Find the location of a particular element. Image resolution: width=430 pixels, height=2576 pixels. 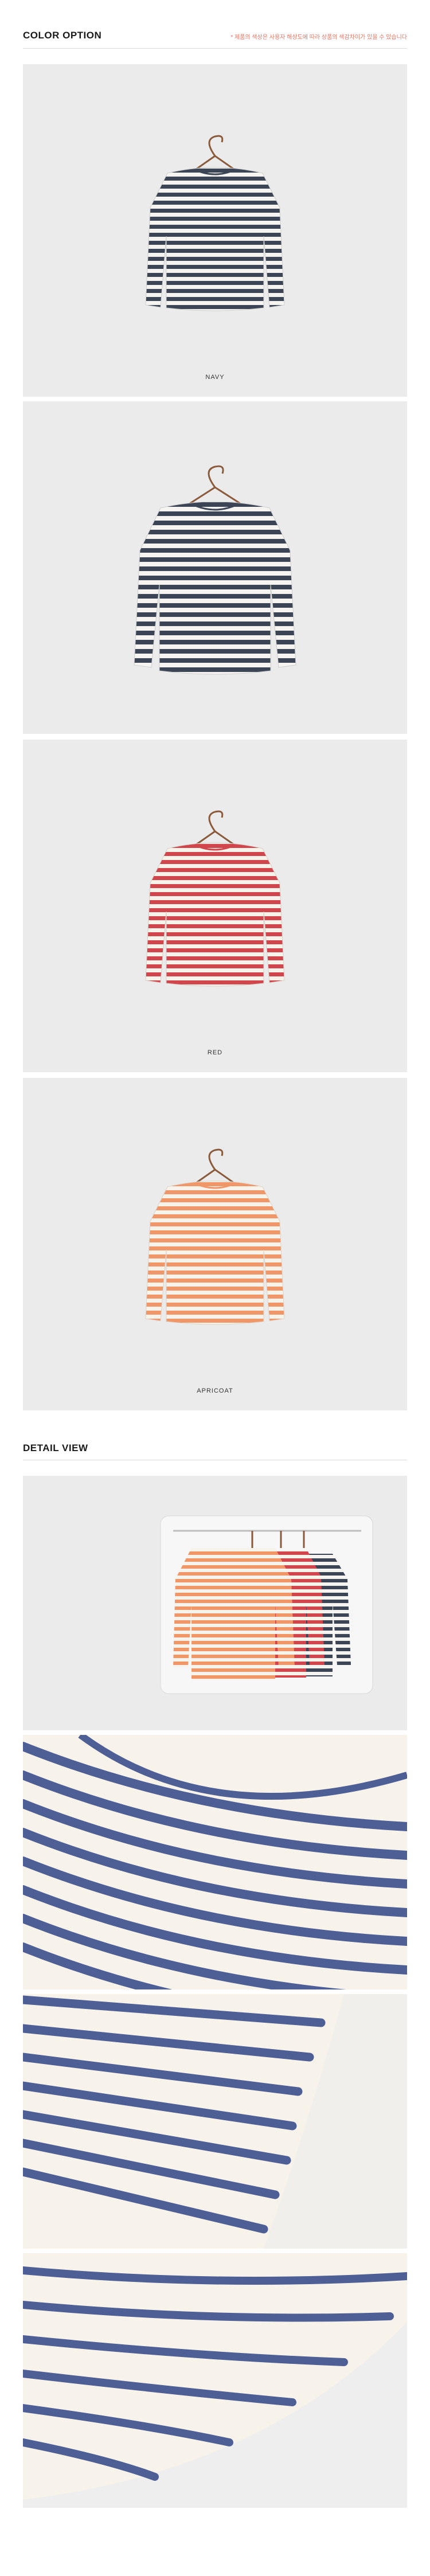

panel-caption: RED is located at coordinates (215, 1052).